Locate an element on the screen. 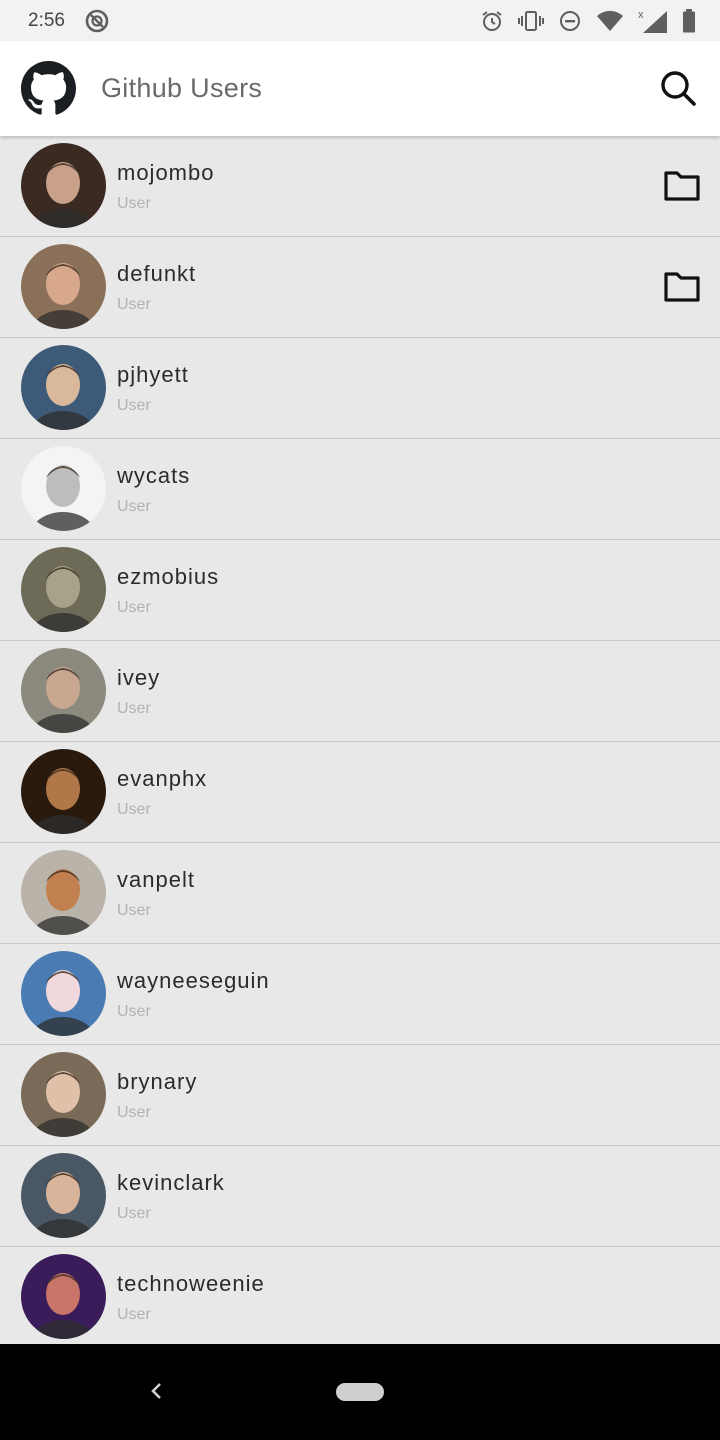 The width and height of the screenshot is (720, 1440). user-list-item: pjhyett User is located at coordinates (360, 388).